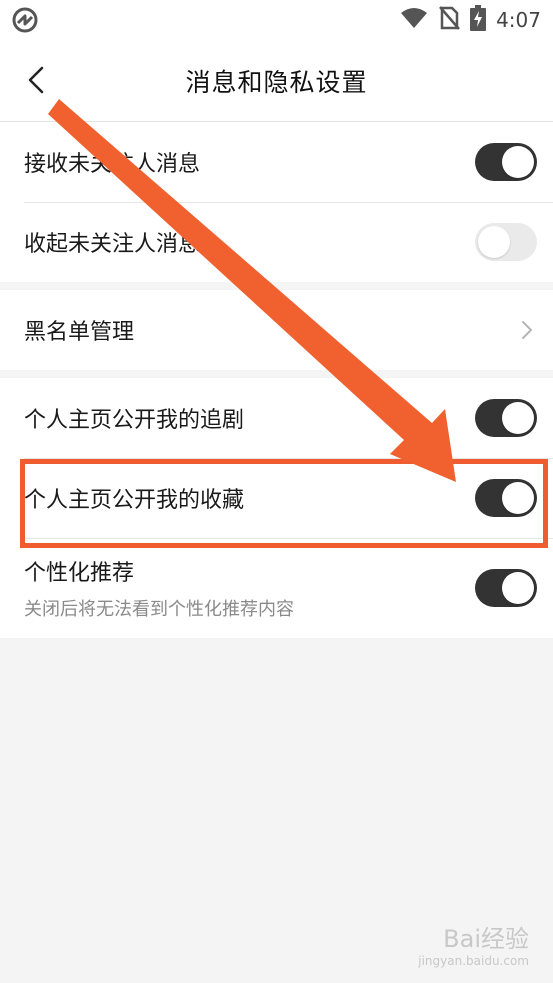 Image resolution: width=553 pixels, height=983 pixels. I want to click on toggle-collapse-unfollowed, so click(506, 242).